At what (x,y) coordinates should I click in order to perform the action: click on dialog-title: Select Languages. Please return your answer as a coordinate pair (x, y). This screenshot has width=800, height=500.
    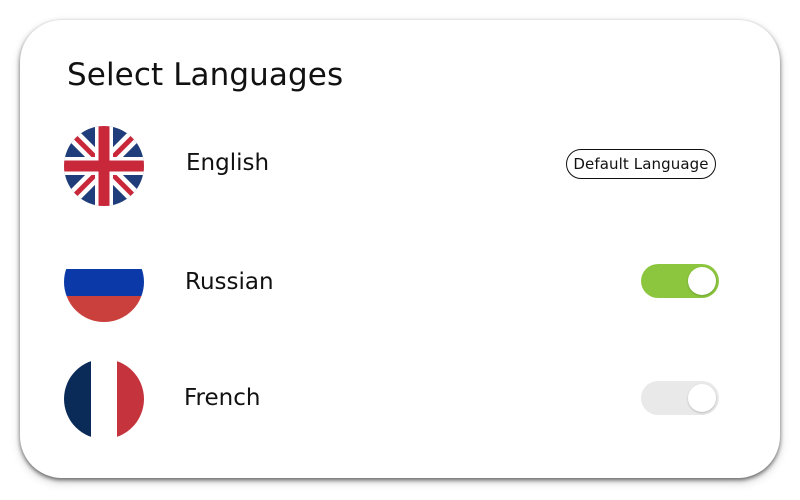
    Looking at the image, I should click on (205, 75).